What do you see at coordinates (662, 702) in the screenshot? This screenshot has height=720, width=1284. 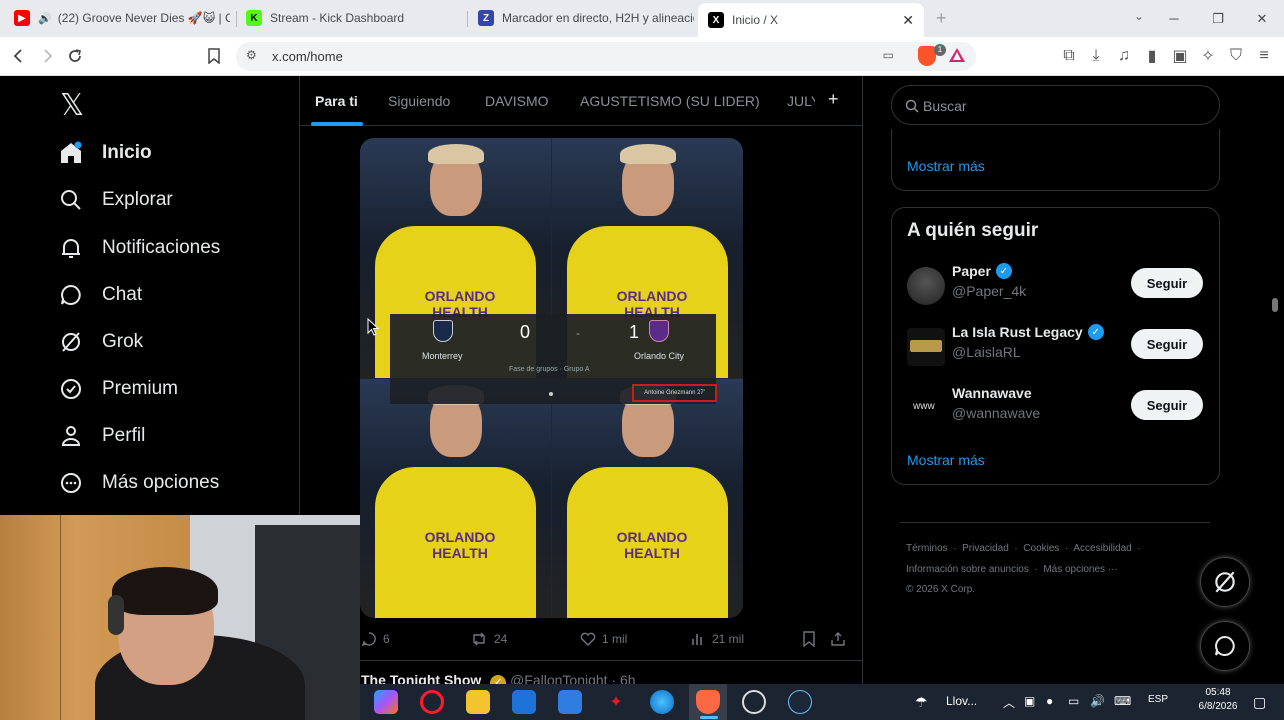 I see `edge-icon` at bounding box center [662, 702].